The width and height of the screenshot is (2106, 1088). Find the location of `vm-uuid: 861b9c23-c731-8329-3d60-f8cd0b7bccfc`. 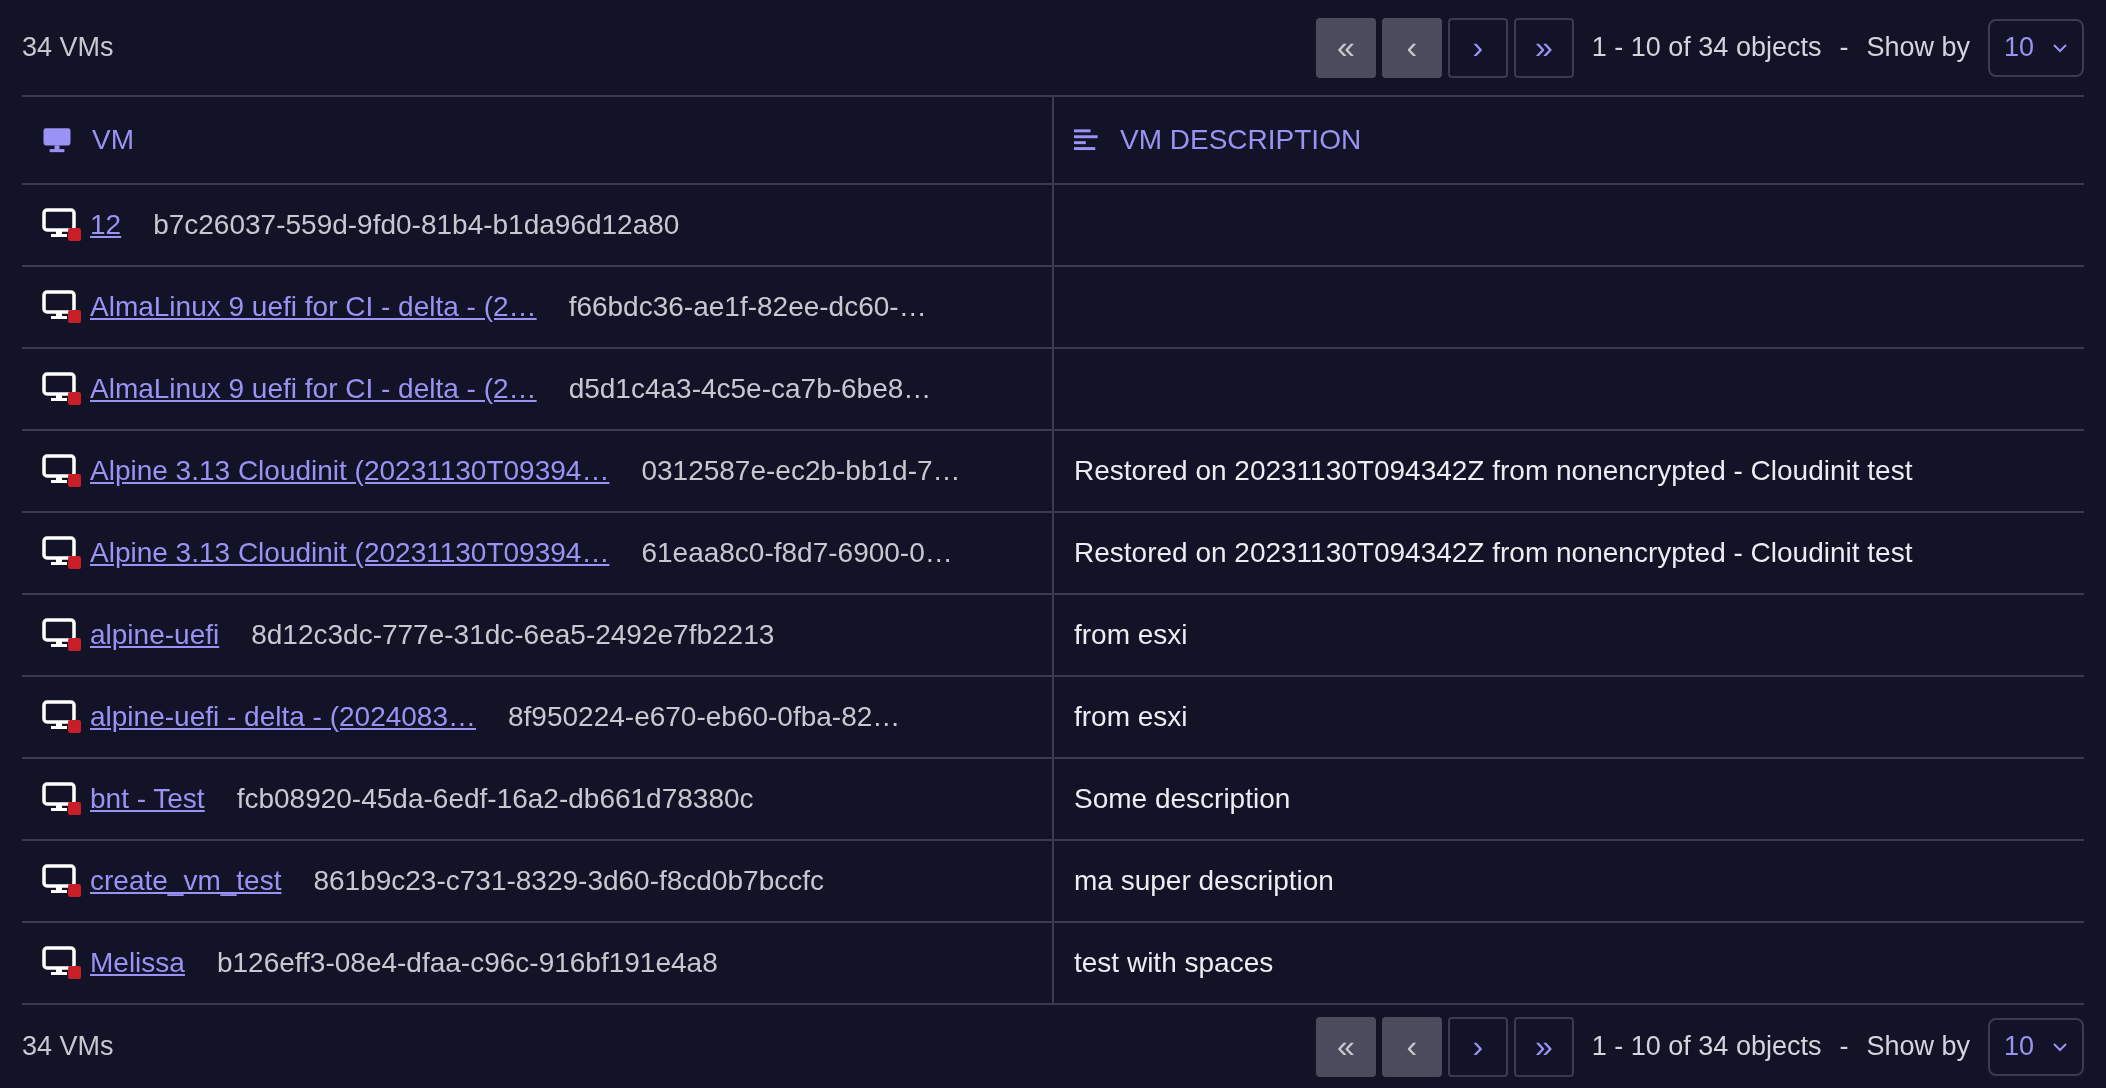

vm-uuid: 861b9c23-c731-8329-3d60-f8cd0b7bccfc is located at coordinates (568, 881).